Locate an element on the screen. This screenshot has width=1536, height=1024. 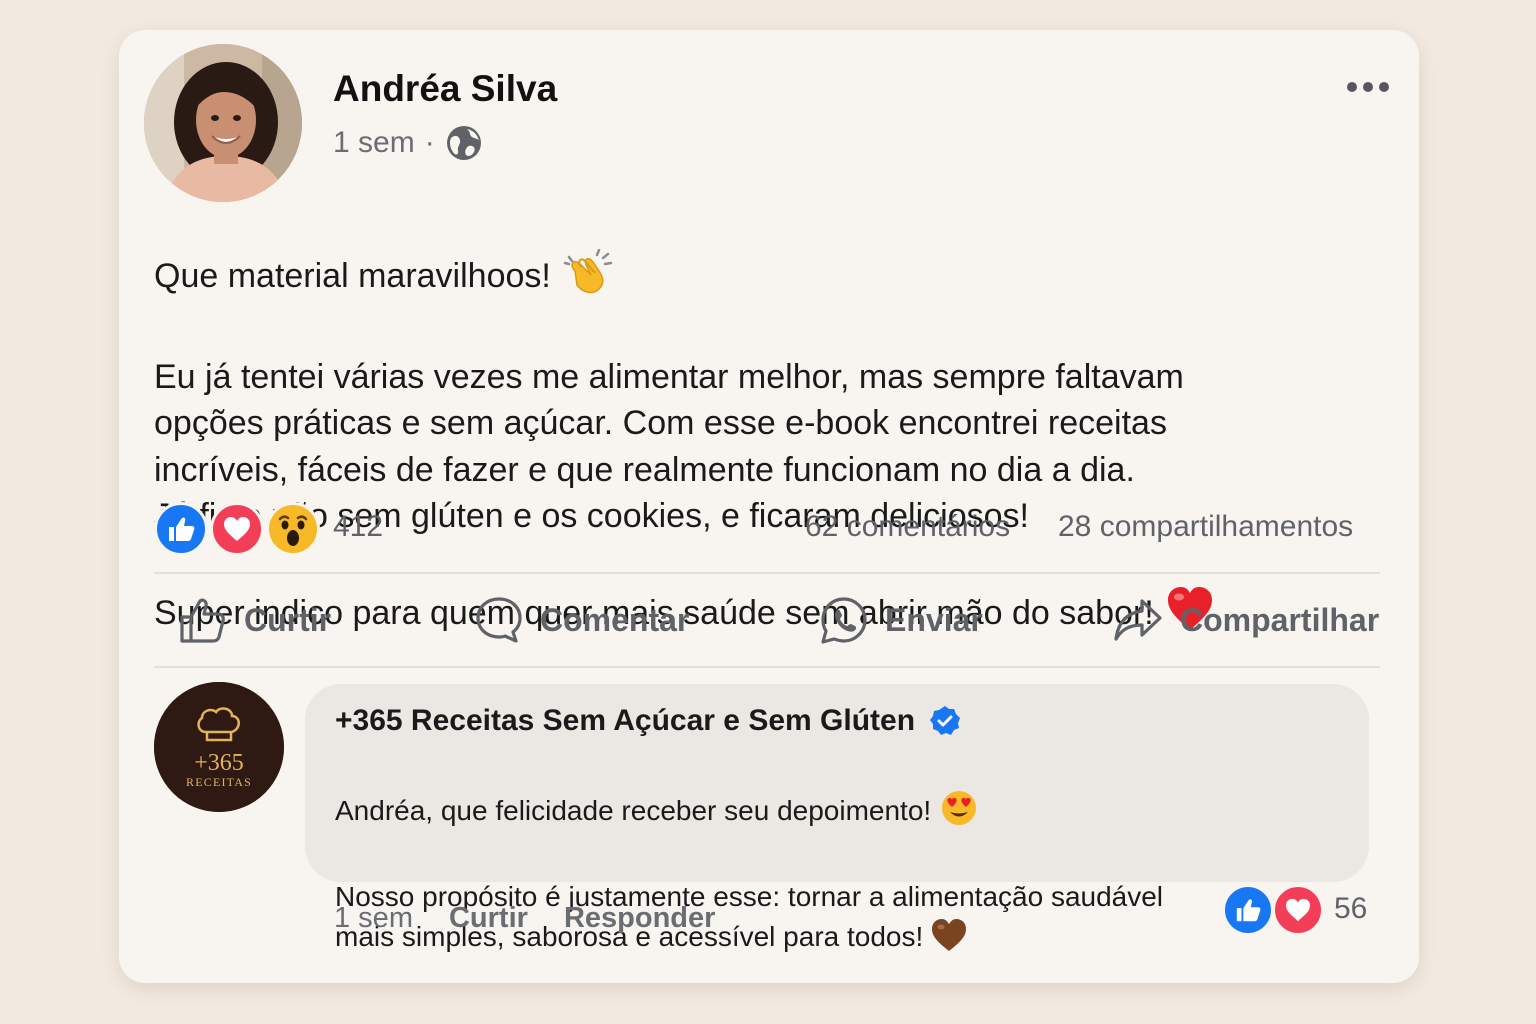
comment-reactions: 56 is located at coordinates (1302, 910).